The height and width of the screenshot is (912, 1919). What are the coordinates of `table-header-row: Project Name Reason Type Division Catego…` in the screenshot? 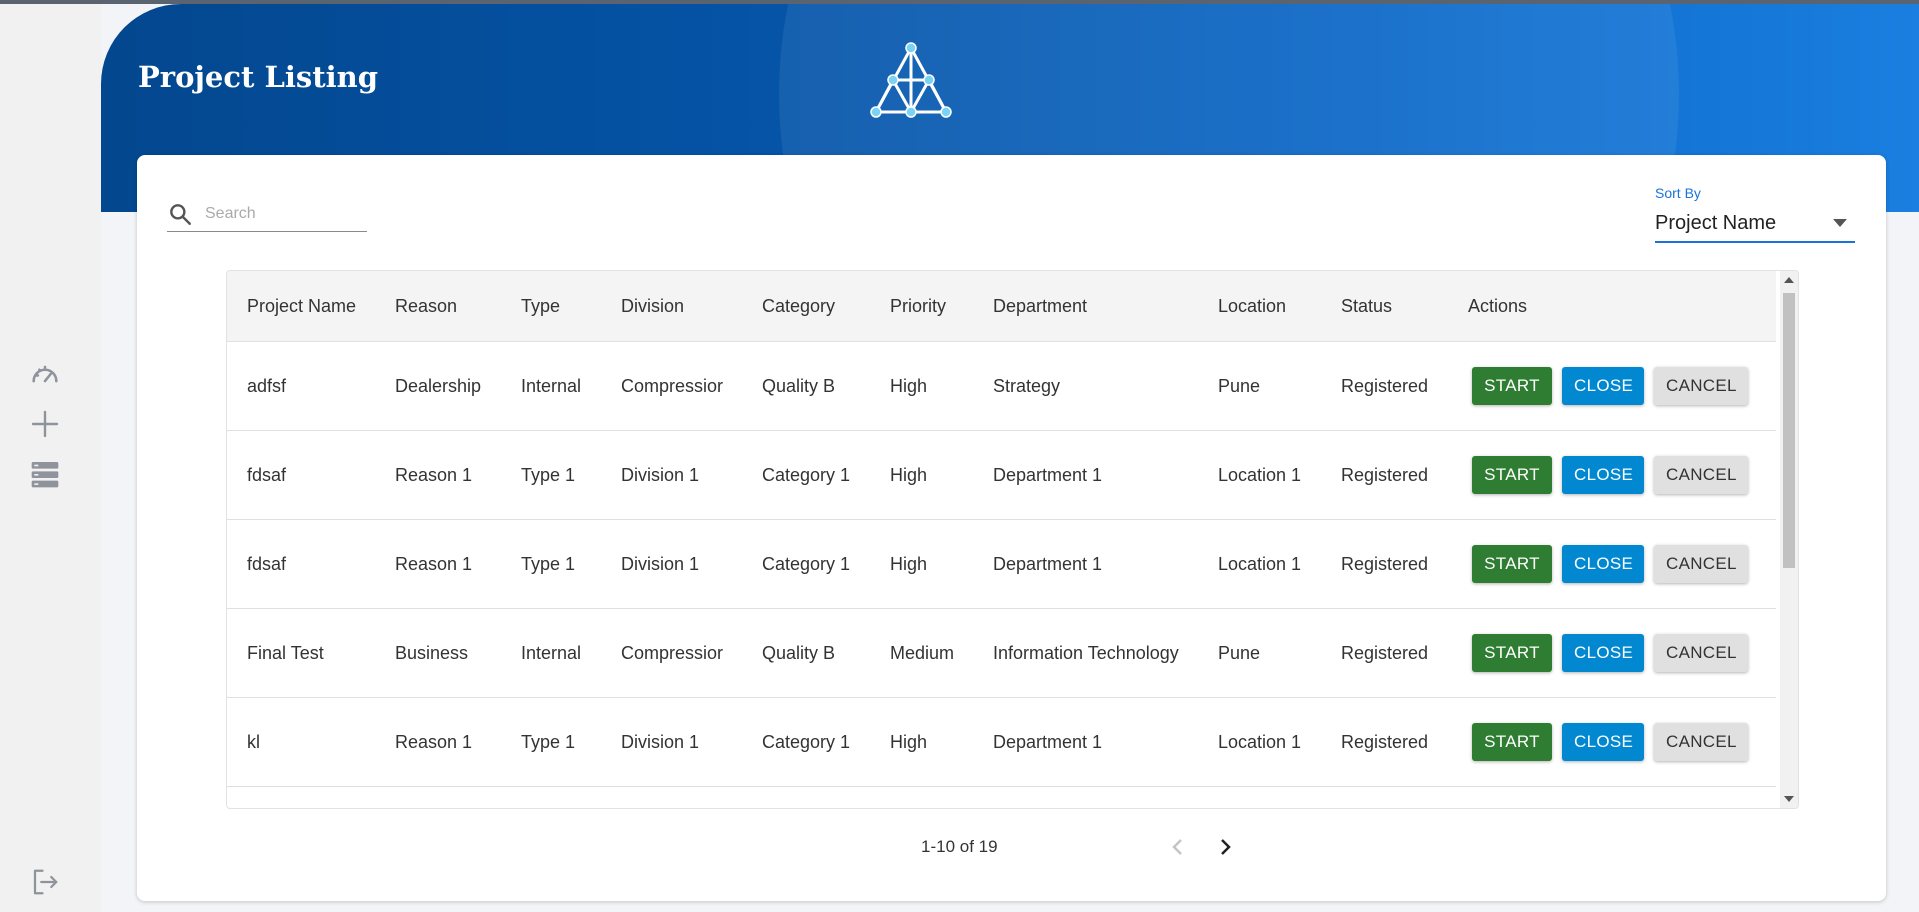 It's located at (1001, 306).